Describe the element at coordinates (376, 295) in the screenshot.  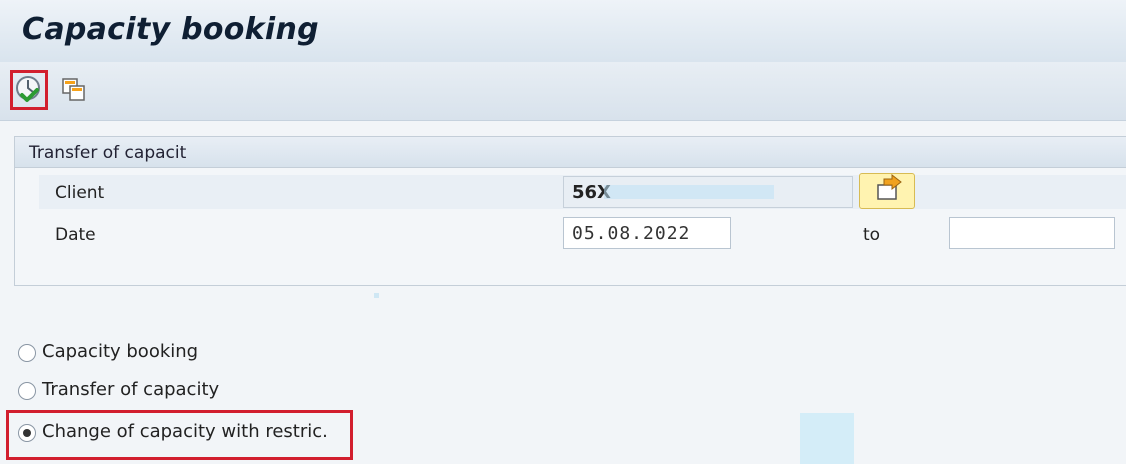
I see `decorative-dot` at that location.